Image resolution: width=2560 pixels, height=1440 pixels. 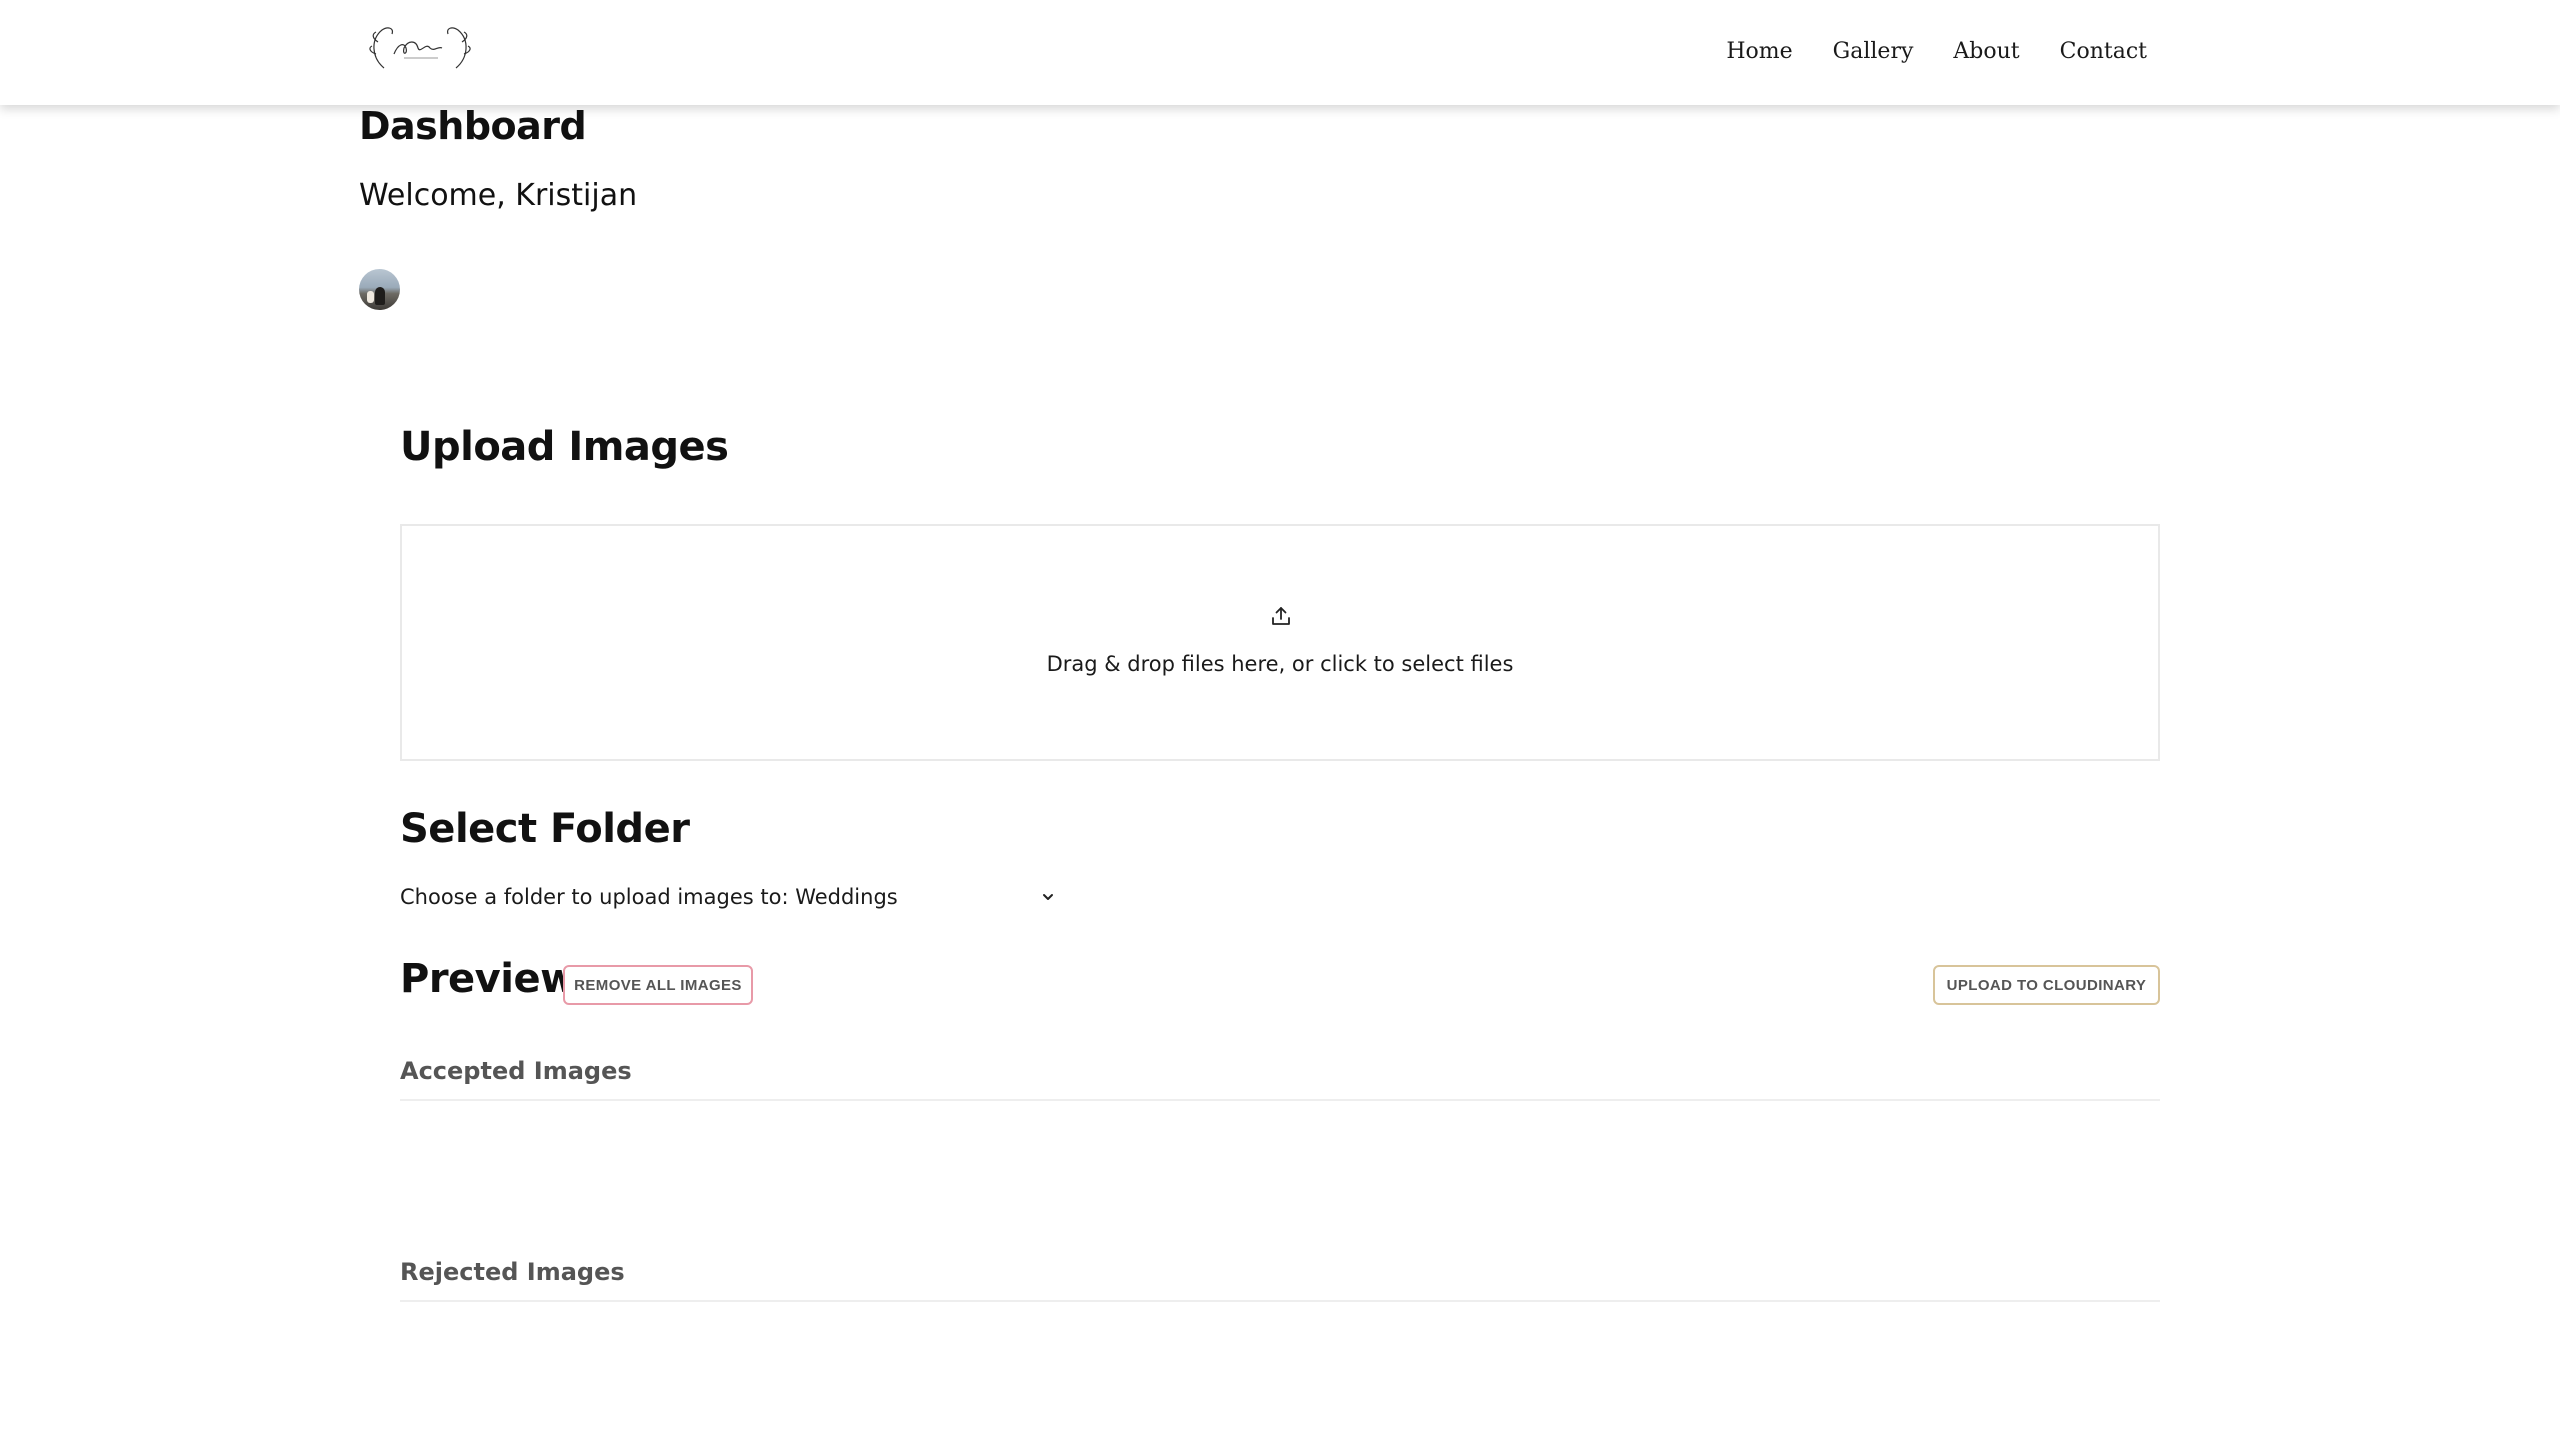 I want to click on site-logo, so click(x=420, y=49).